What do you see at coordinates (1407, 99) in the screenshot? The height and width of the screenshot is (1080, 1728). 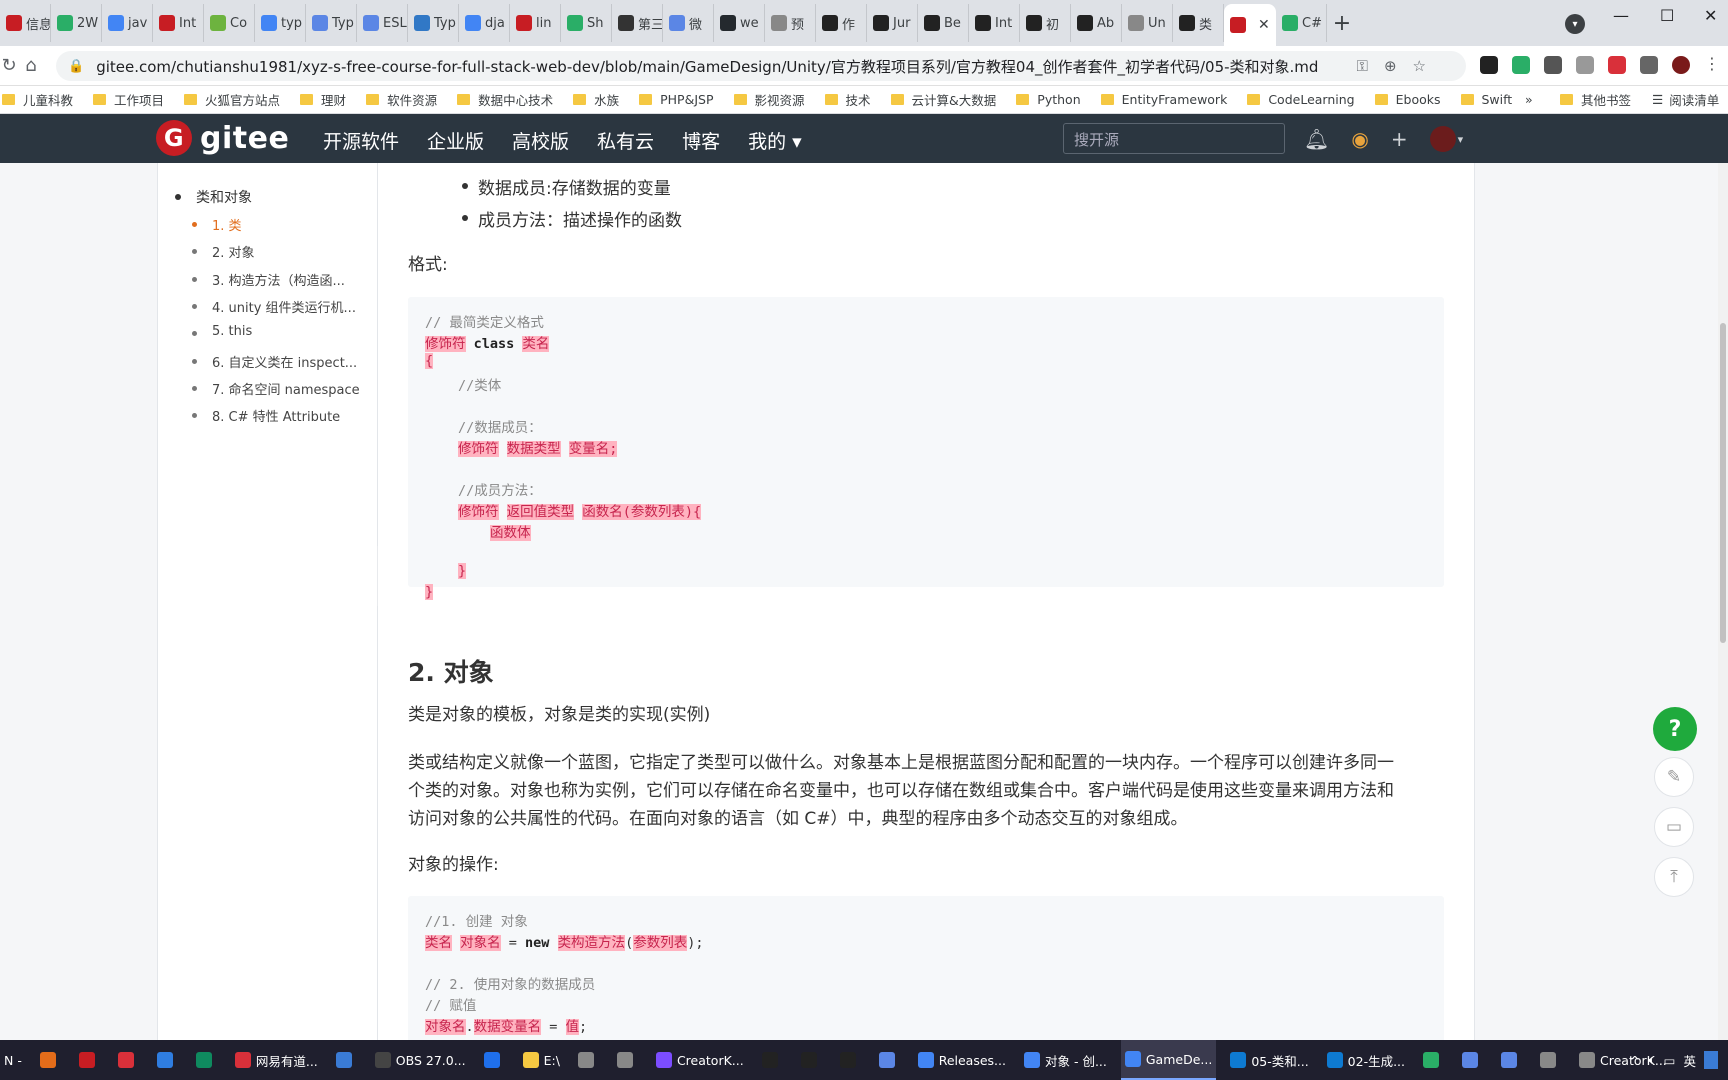 I see `bookmark-folder: Ebooks` at bounding box center [1407, 99].